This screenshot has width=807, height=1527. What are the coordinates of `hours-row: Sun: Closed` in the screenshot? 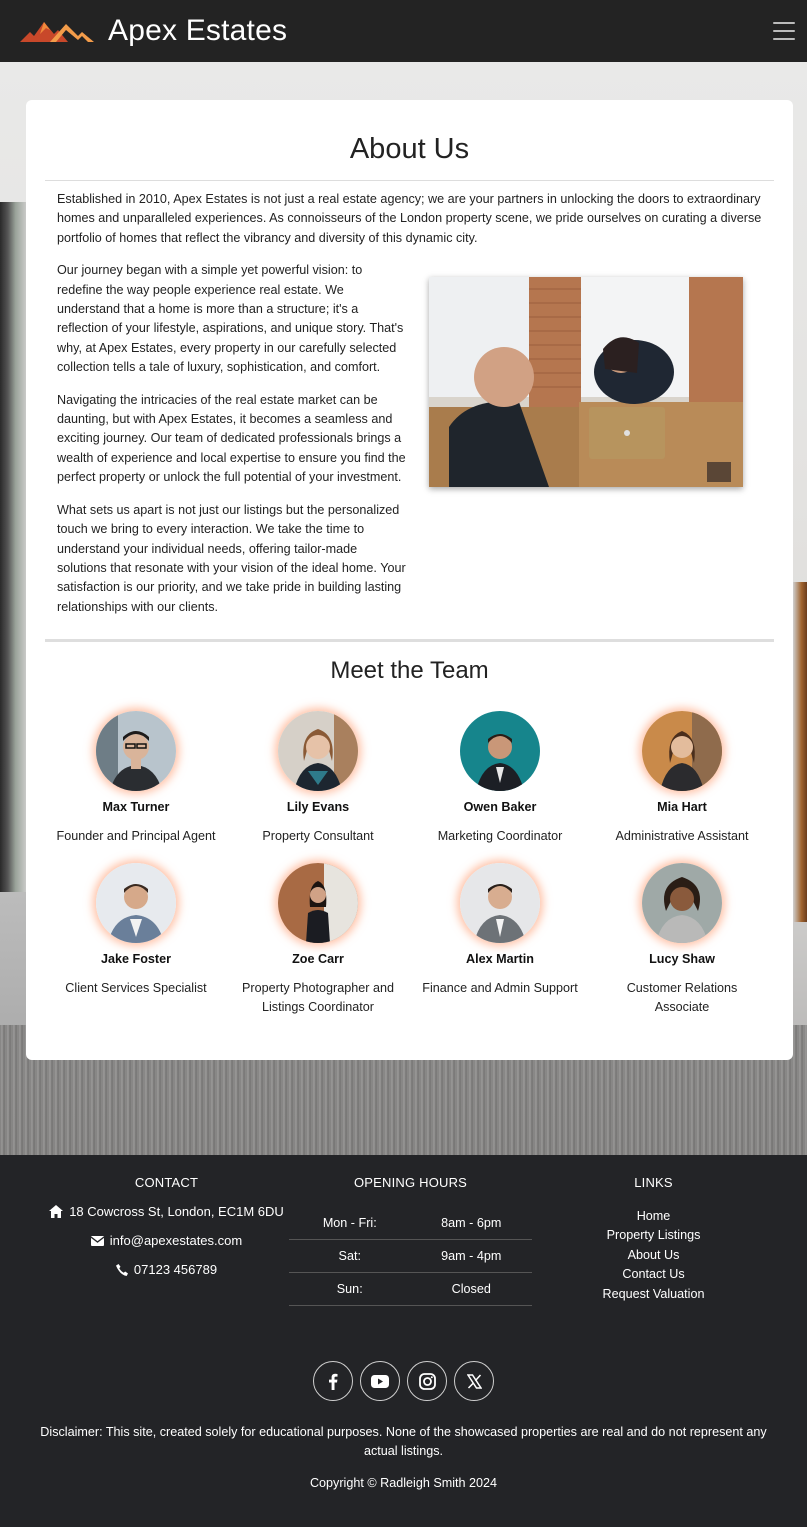 It's located at (410, 1289).